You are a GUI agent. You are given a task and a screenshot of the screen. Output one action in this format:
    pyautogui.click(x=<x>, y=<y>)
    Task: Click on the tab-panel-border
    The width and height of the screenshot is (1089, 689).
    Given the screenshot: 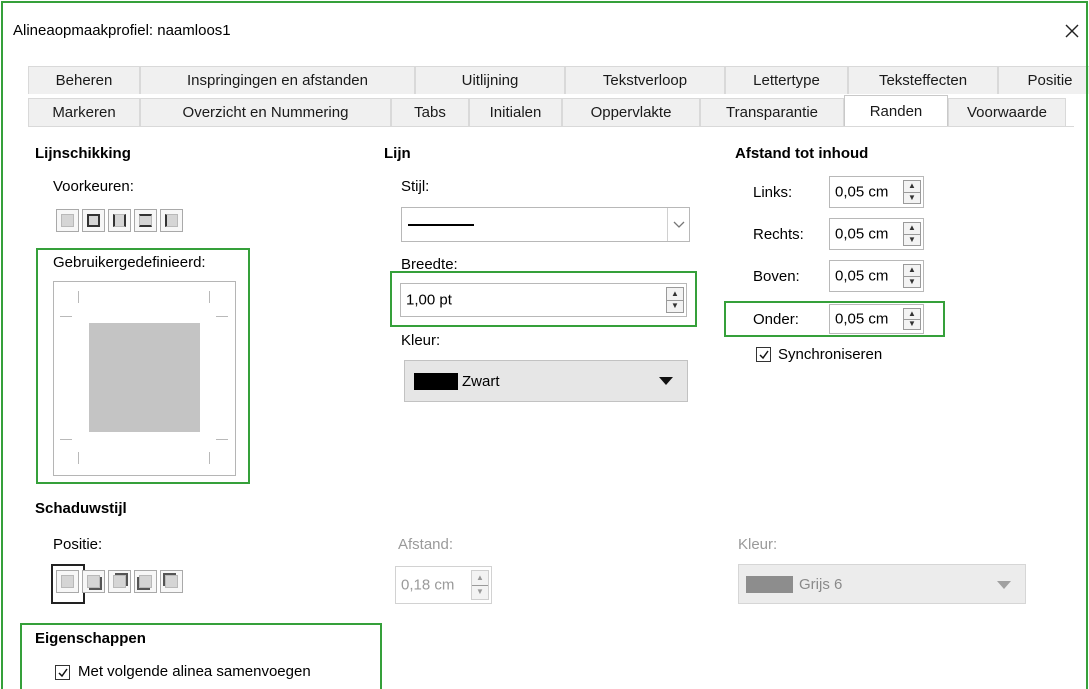 What is the action you would take?
    pyautogui.click(x=551, y=126)
    